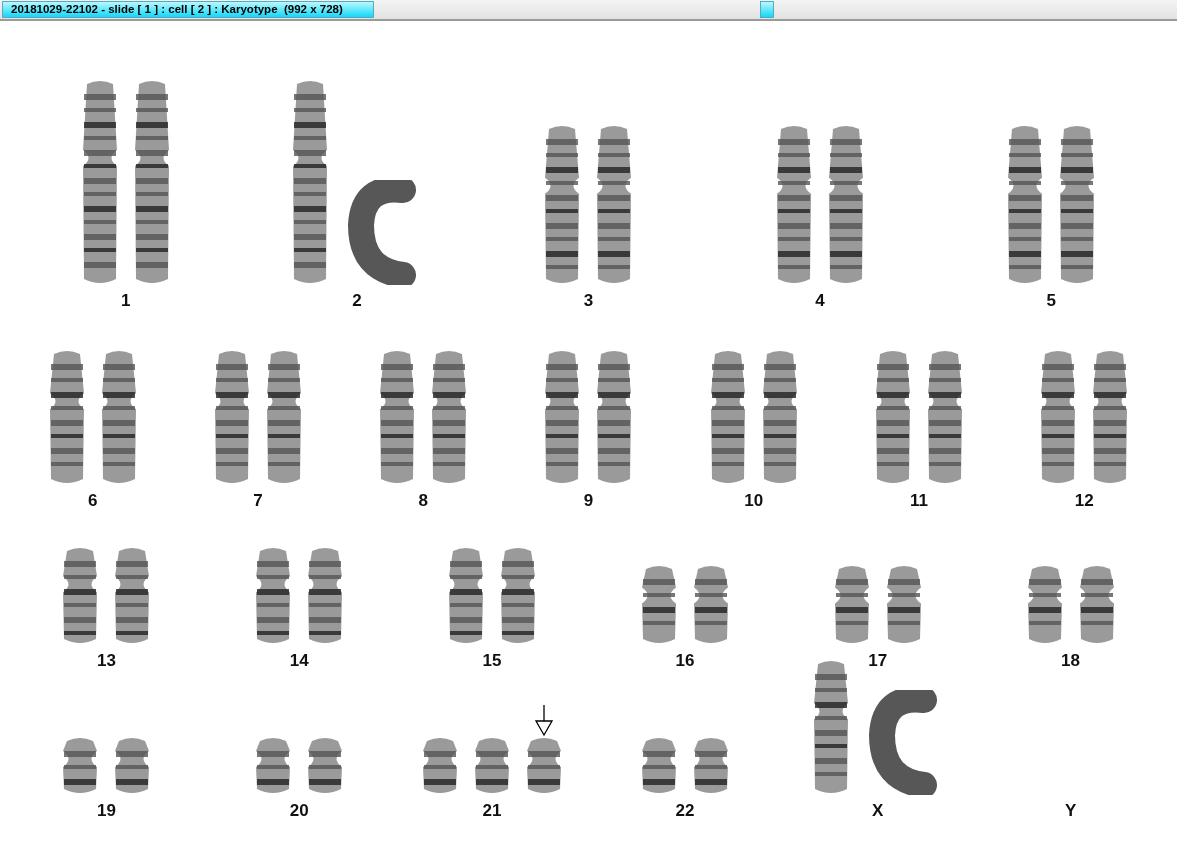 The image size is (1177, 842). Describe the element at coordinates (588, 501) in the screenshot. I see `chromosome-number-label: 9` at that location.